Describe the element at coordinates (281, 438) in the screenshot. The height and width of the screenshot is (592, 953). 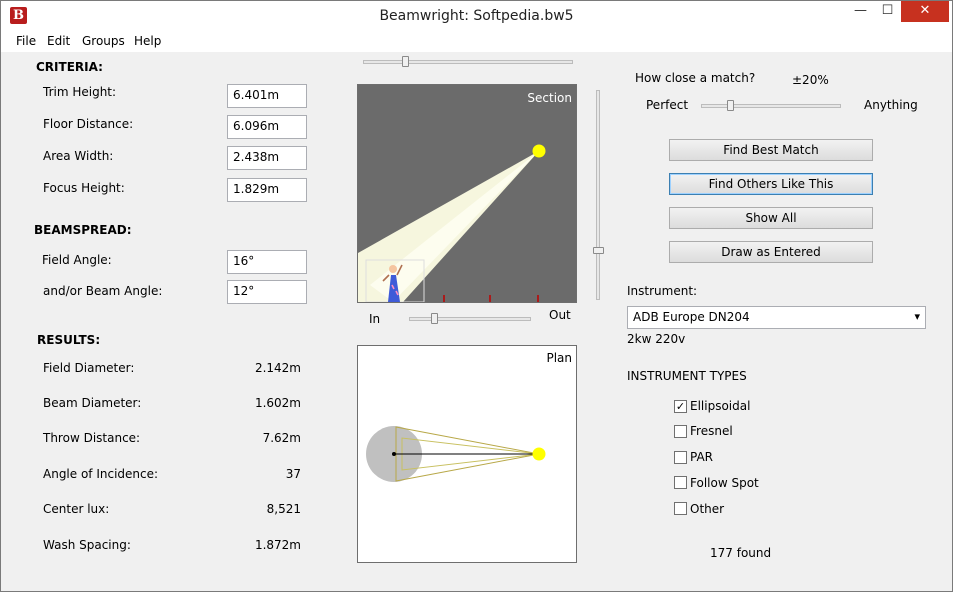
I see `throw-distance-value: 7.62m` at that location.